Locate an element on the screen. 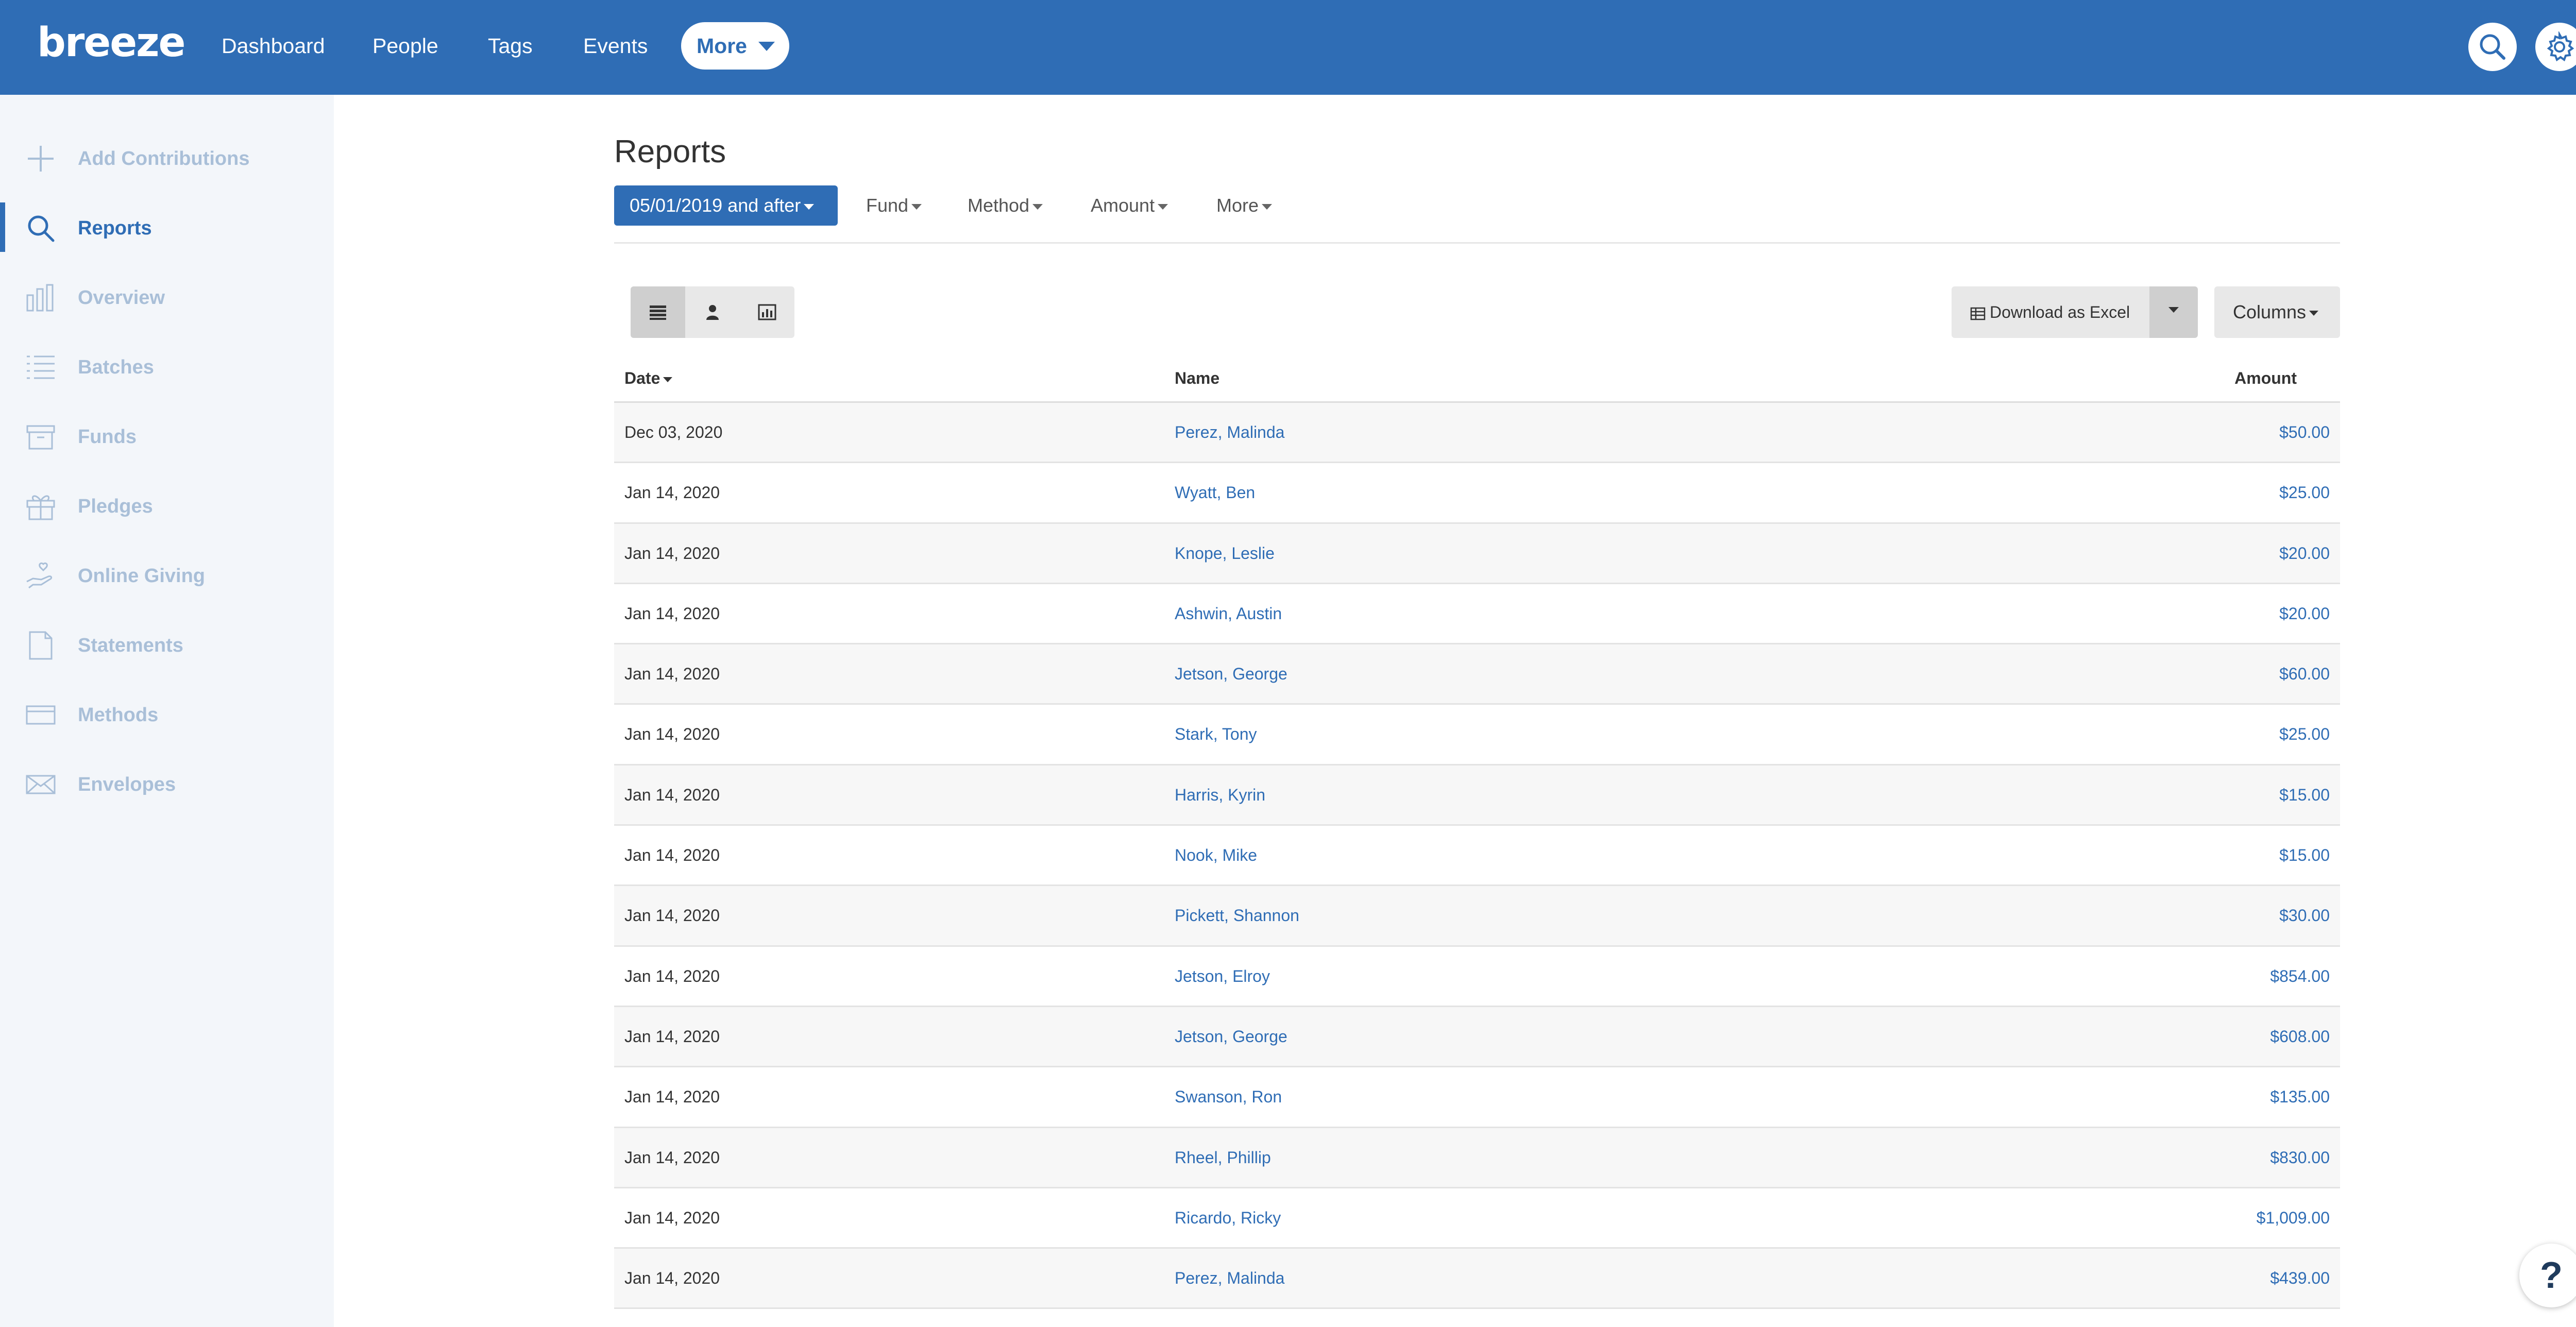 The width and height of the screenshot is (2576, 1327). sidebar-item-funds: Funds is located at coordinates (167, 436).